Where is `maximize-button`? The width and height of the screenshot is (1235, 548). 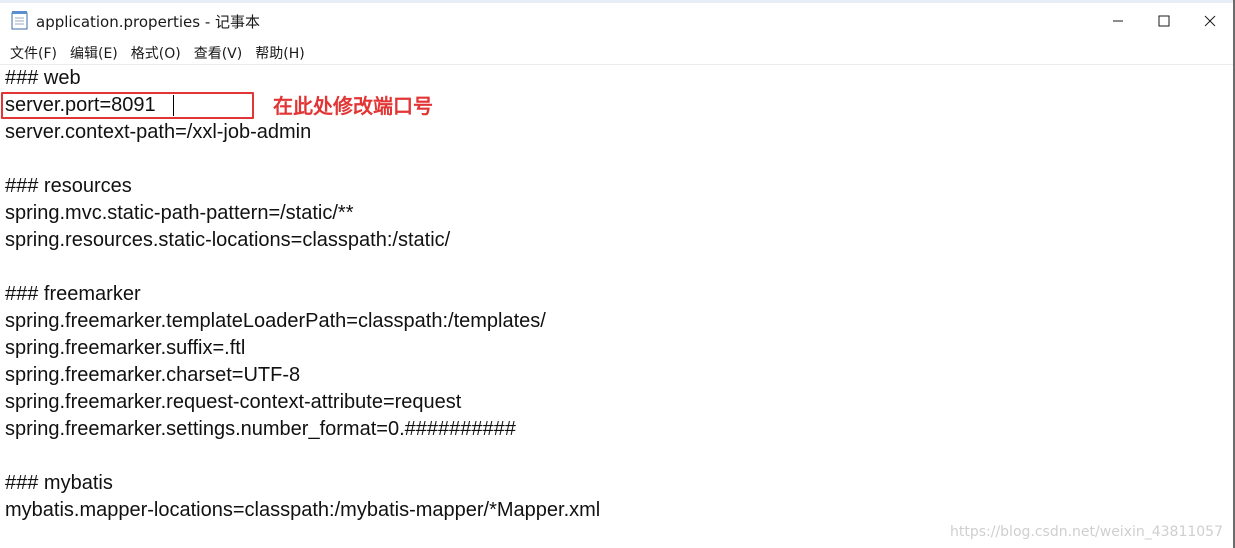
maximize-button is located at coordinates (1164, 20).